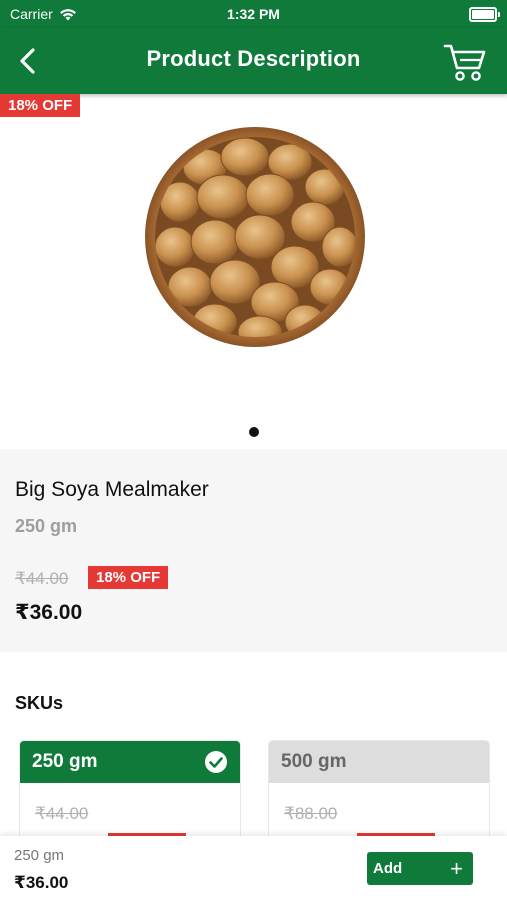  Describe the element at coordinates (456, 868) in the screenshot. I see `plus-icon: +` at that location.